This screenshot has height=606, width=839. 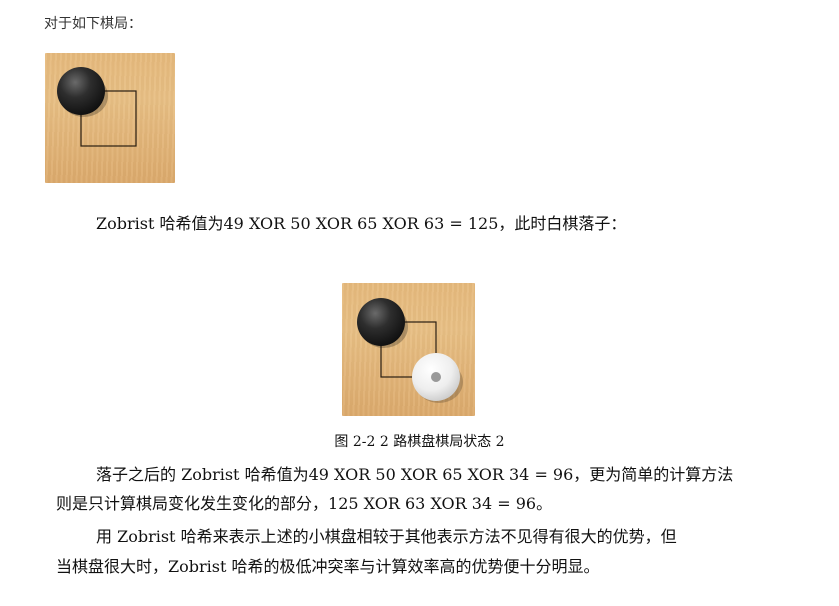 I want to click on paragraph-2-line-2-suffix: 。, so click(x=544, y=503).